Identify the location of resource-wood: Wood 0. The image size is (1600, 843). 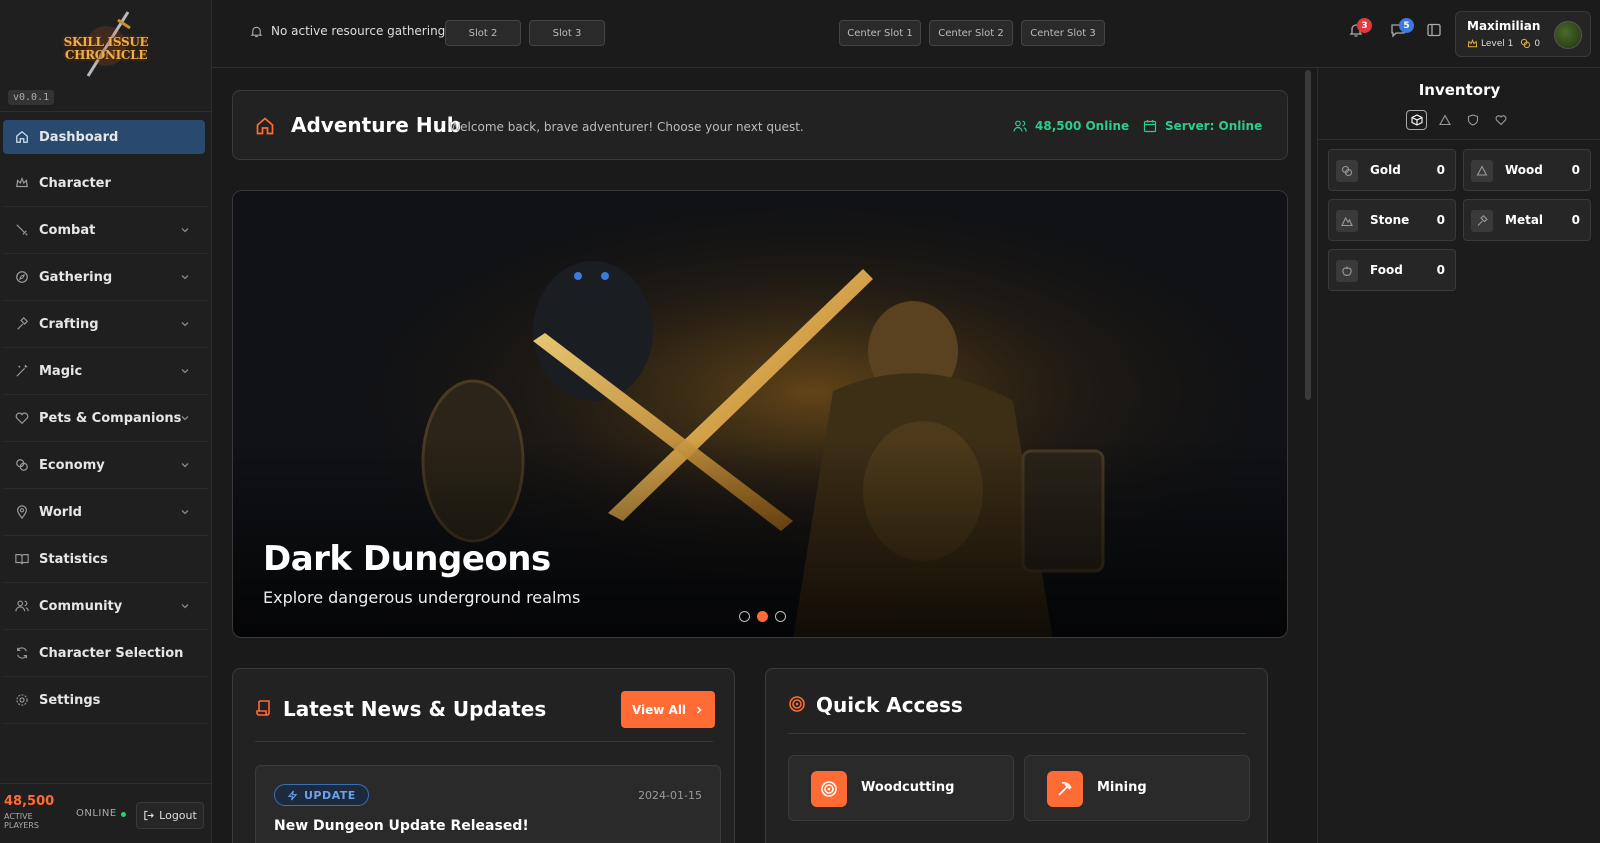
(1527, 170).